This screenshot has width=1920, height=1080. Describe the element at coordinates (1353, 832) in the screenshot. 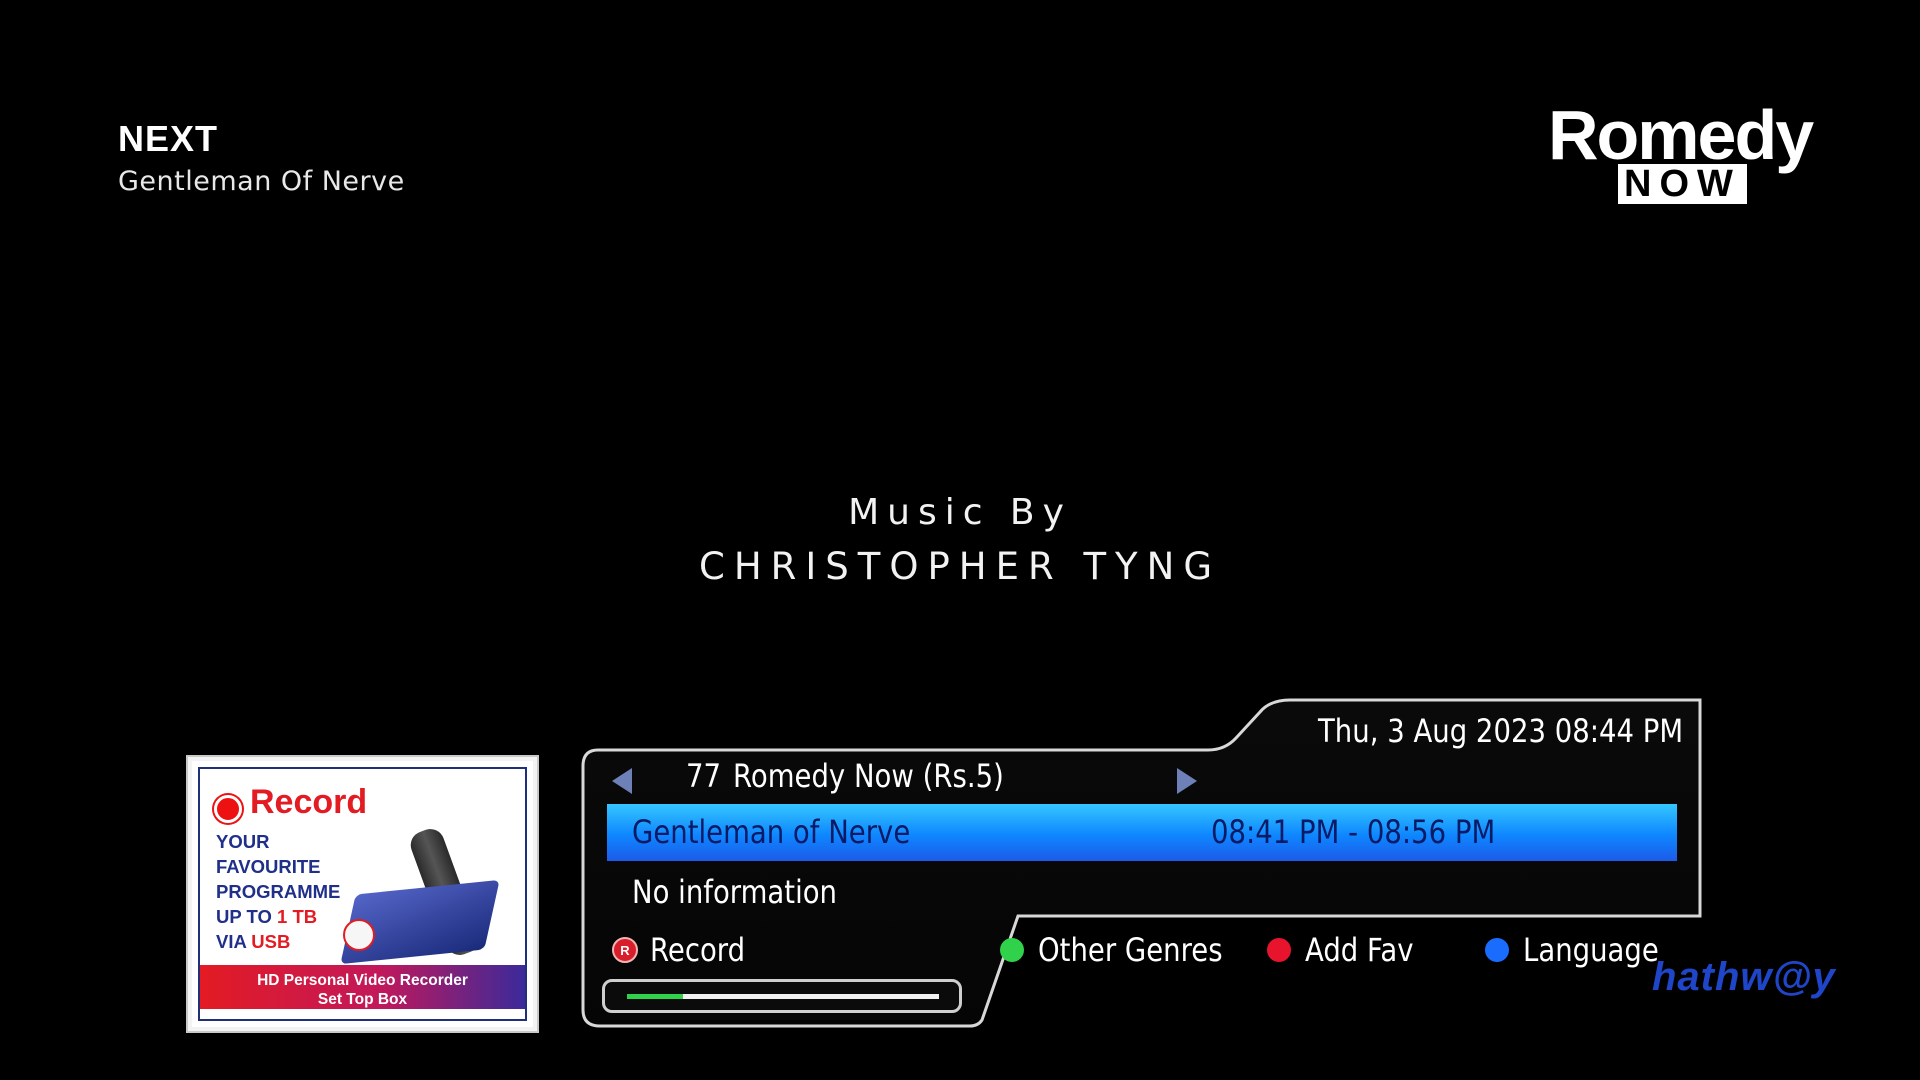

I see `program-time: 08:41 PM - 08:56 PM` at that location.